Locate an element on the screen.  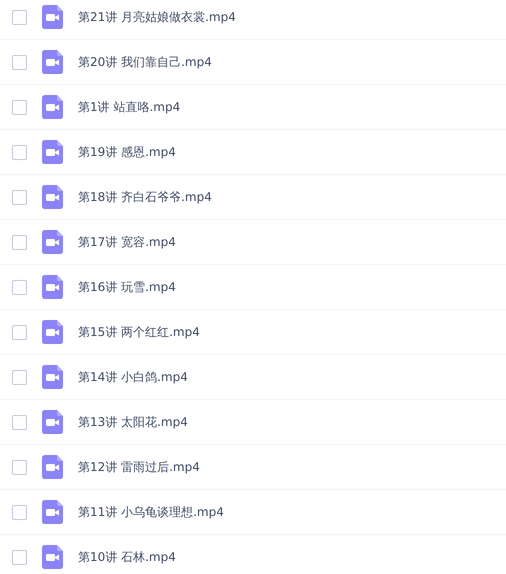
file-name: 第1讲 站直咯.mp4 is located at coordinates (129, 107).